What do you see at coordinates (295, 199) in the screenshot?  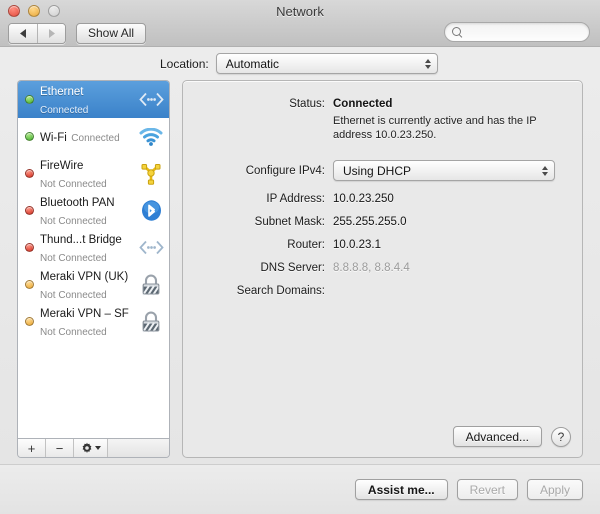 I see `ip-address-label: IP Address:` at bounding box center [295, 199].